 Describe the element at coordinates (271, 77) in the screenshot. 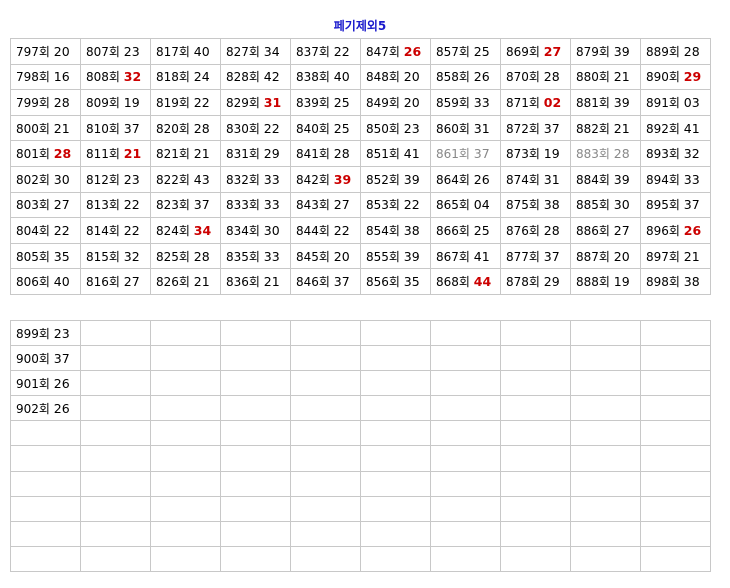

I see `round-number: 42` at that location.